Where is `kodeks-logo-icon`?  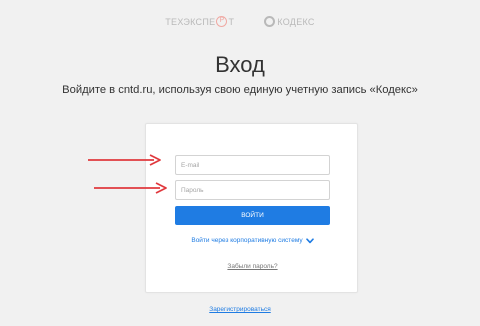
kodeks-logo-icon is located at coordinates (270, 21).